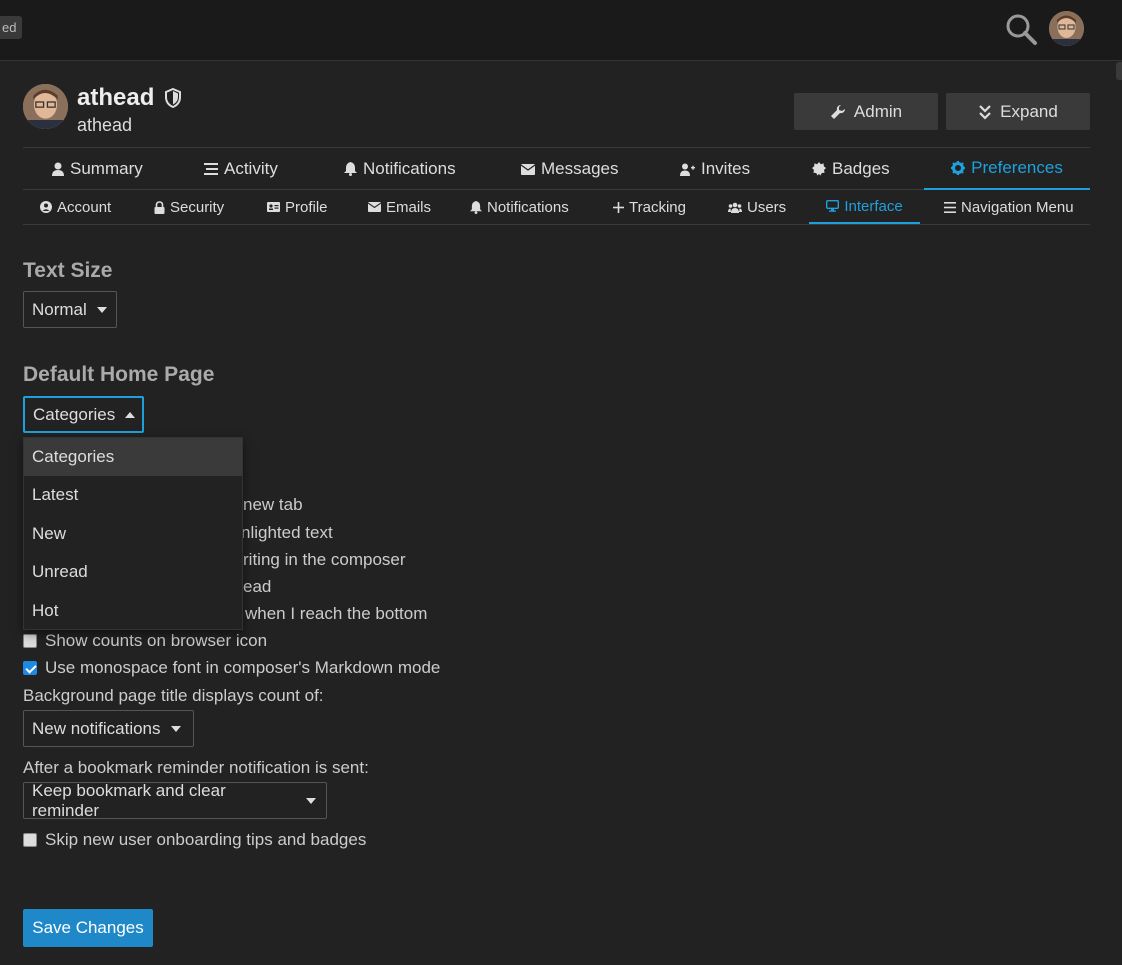 This screenshot has height=965, width=1122. I want to click on username: athead, so click(116, 97).